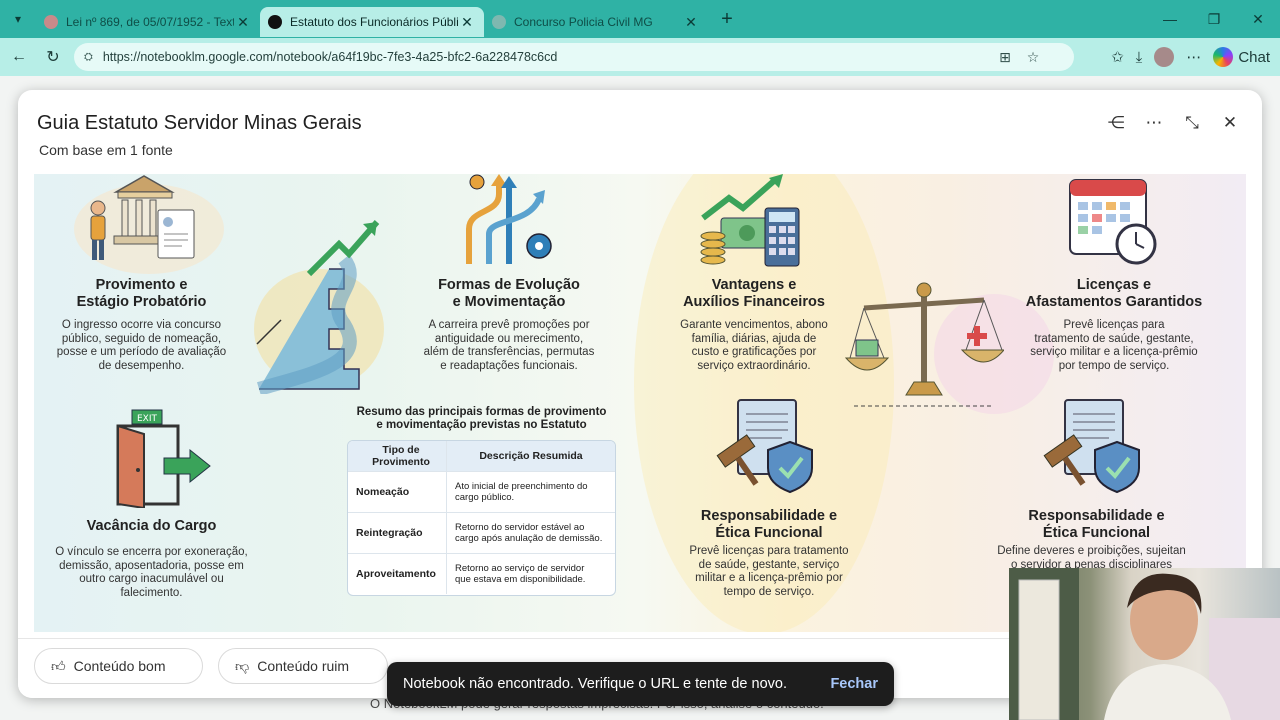 Image resolution: width=1280 pixels, height=720 pixels. Describe the element at coordinates (509, 302) in the screenshot. I see `heading-line: e Movimentação` at that location.